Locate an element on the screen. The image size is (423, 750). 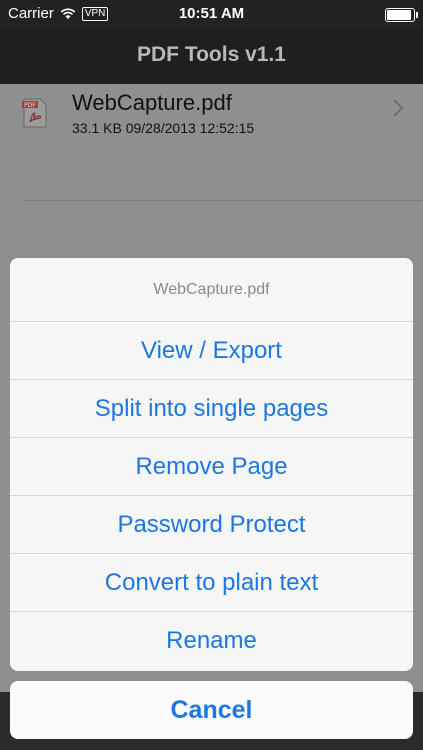
chevron-right-icon is located at coordinates (395, 108).